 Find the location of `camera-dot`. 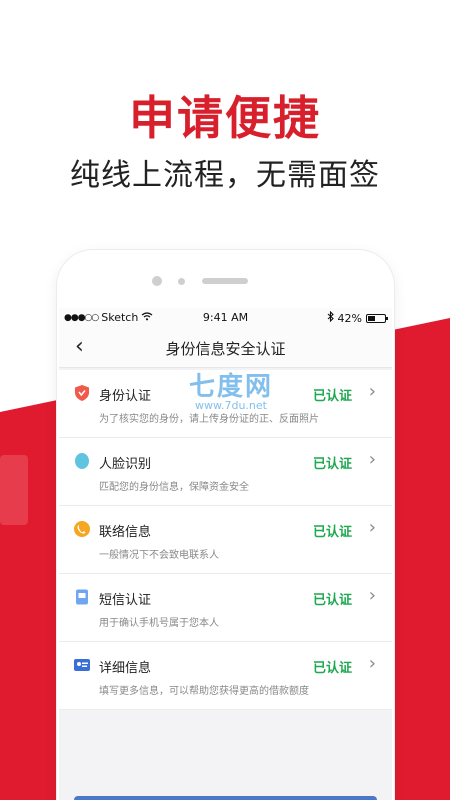

camera-dot is located at coordinates (157, 281).